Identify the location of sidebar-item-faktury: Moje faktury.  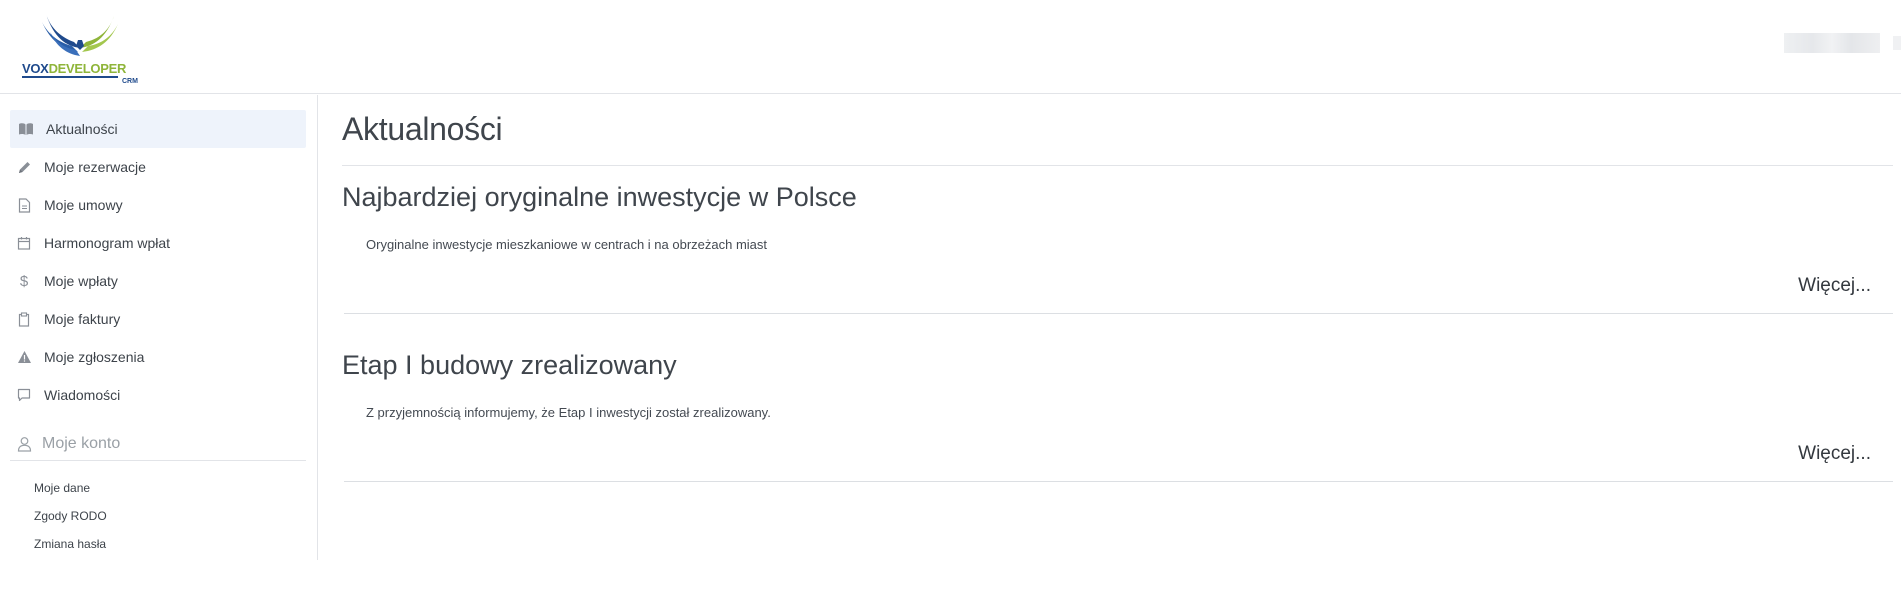
(158, 319).